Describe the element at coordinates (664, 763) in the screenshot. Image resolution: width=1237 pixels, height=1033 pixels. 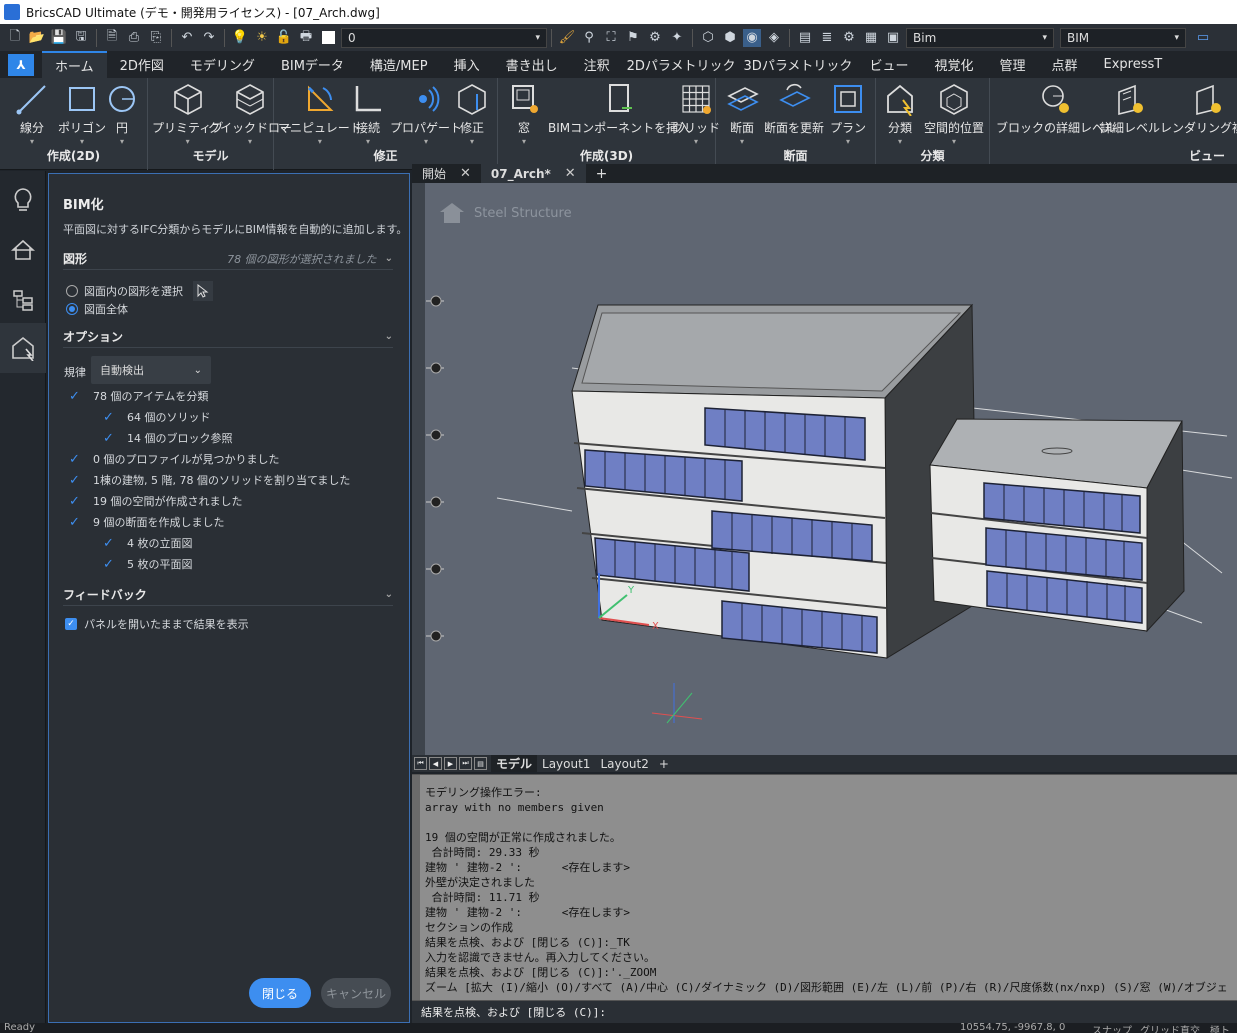
I see `add-layout-plus-icon: +` at that location.